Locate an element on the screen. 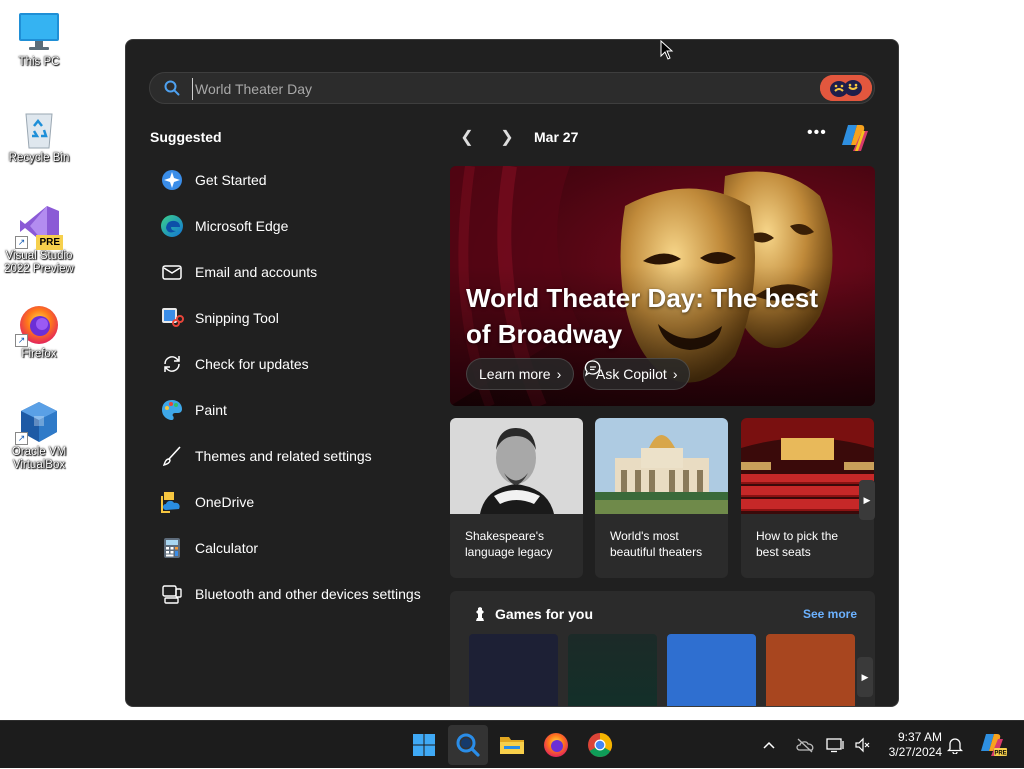 The width and height of the screenshot is (1024, 769). preview-badge: PRE is located at coordinates (49, 242).